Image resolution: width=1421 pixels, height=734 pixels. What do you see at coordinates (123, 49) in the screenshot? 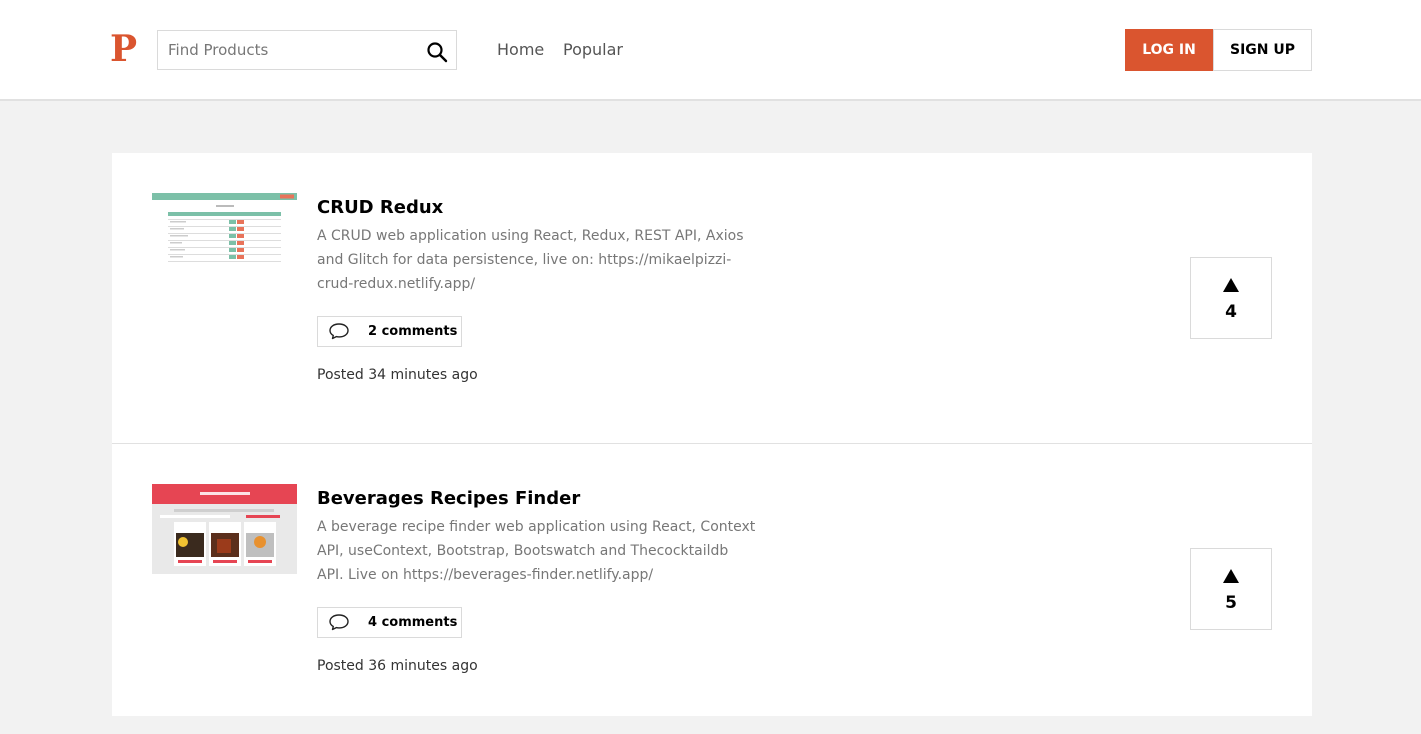
I see `logo: P` at bounding box center [123, 49].